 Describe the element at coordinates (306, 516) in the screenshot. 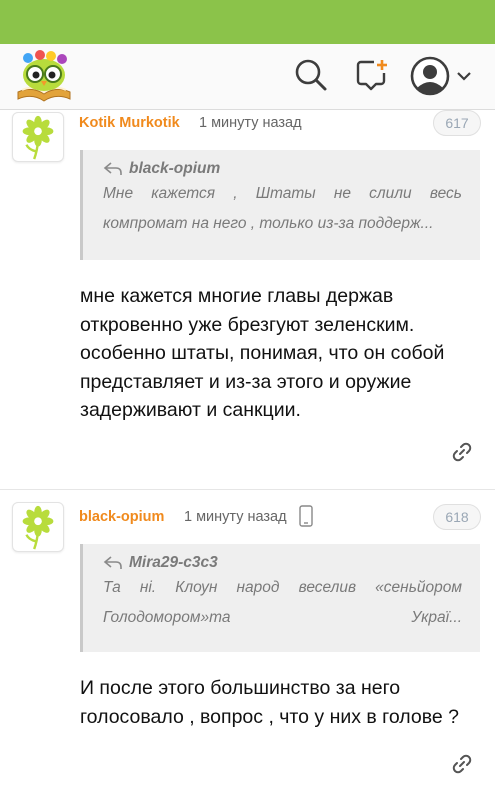

I see `mobile-phone-icon` at that location.